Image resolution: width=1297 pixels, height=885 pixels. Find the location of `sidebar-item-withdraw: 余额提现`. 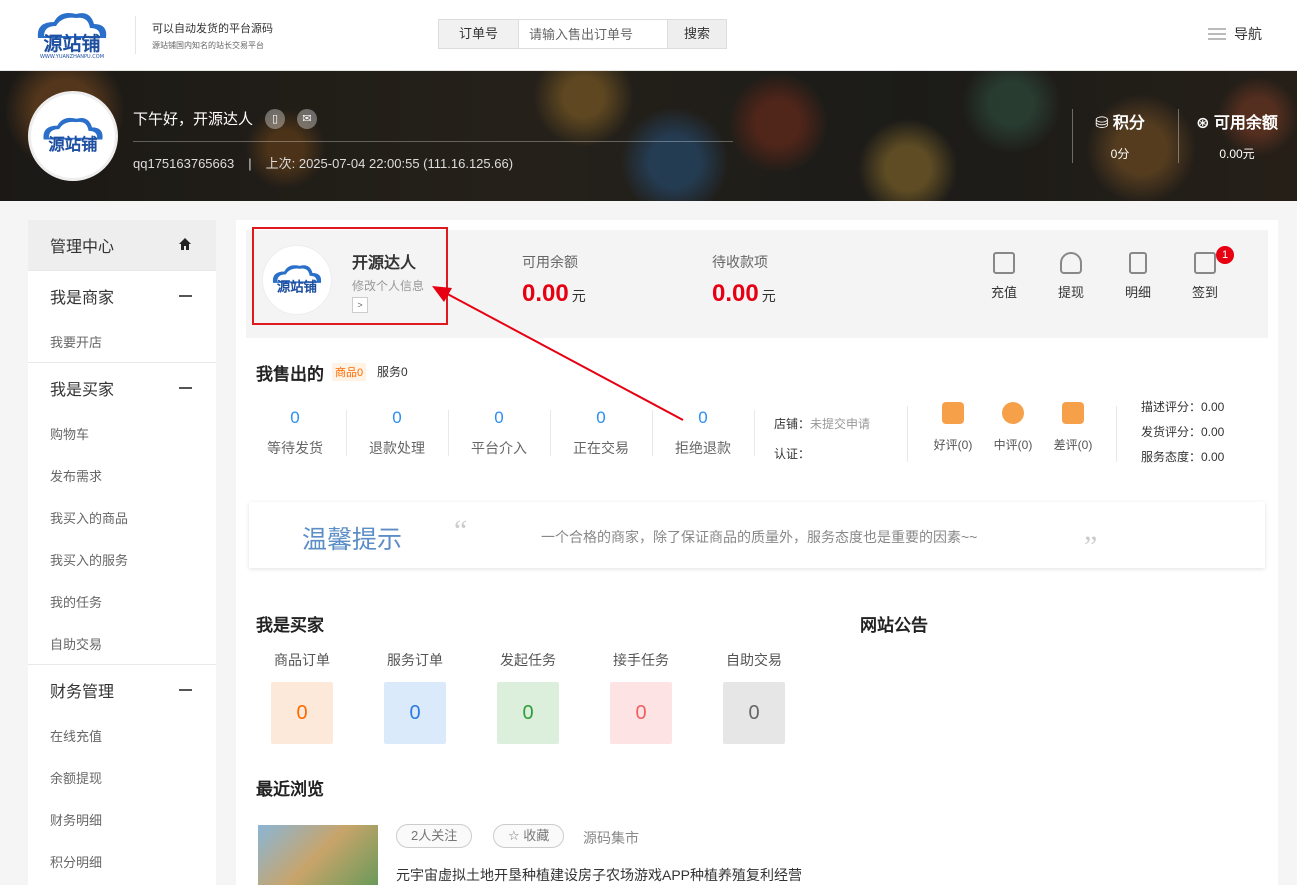

sidebar-item-withdraw: 余额提现 is located at coordinates (122, 777).